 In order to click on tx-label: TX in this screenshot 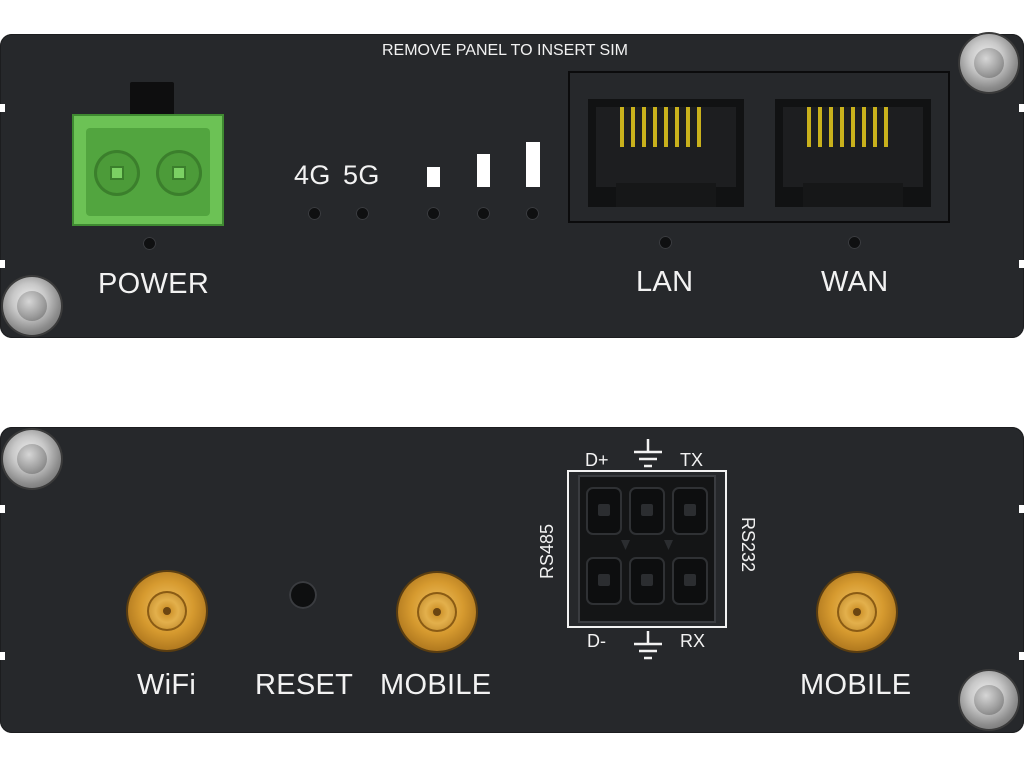, I will do `click(692, 460)`.